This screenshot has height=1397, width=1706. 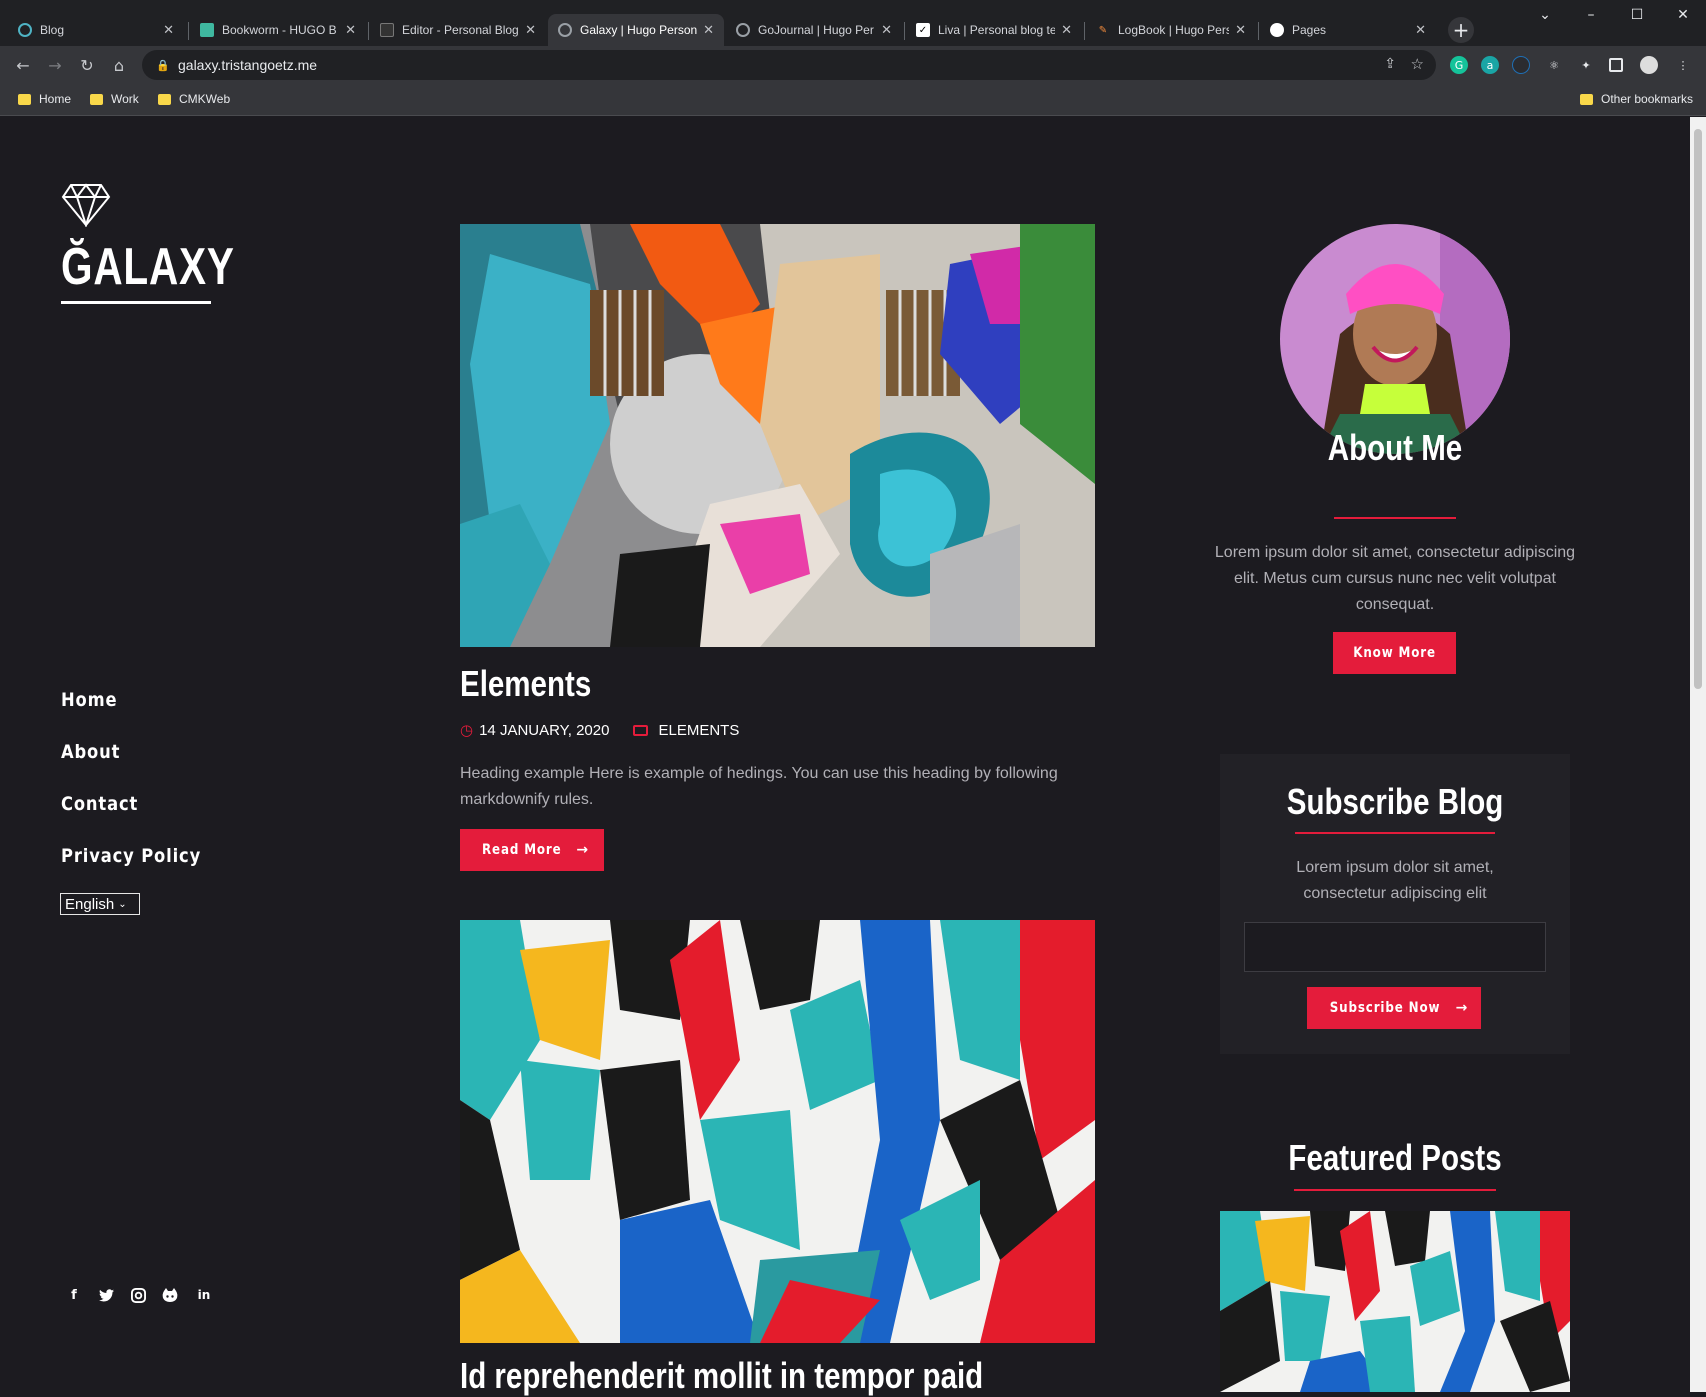 What do you see at coordinates (1683, 65) in the screenshot?
I see `menu-icon: ⋮` at bounding box center [1683, 65].